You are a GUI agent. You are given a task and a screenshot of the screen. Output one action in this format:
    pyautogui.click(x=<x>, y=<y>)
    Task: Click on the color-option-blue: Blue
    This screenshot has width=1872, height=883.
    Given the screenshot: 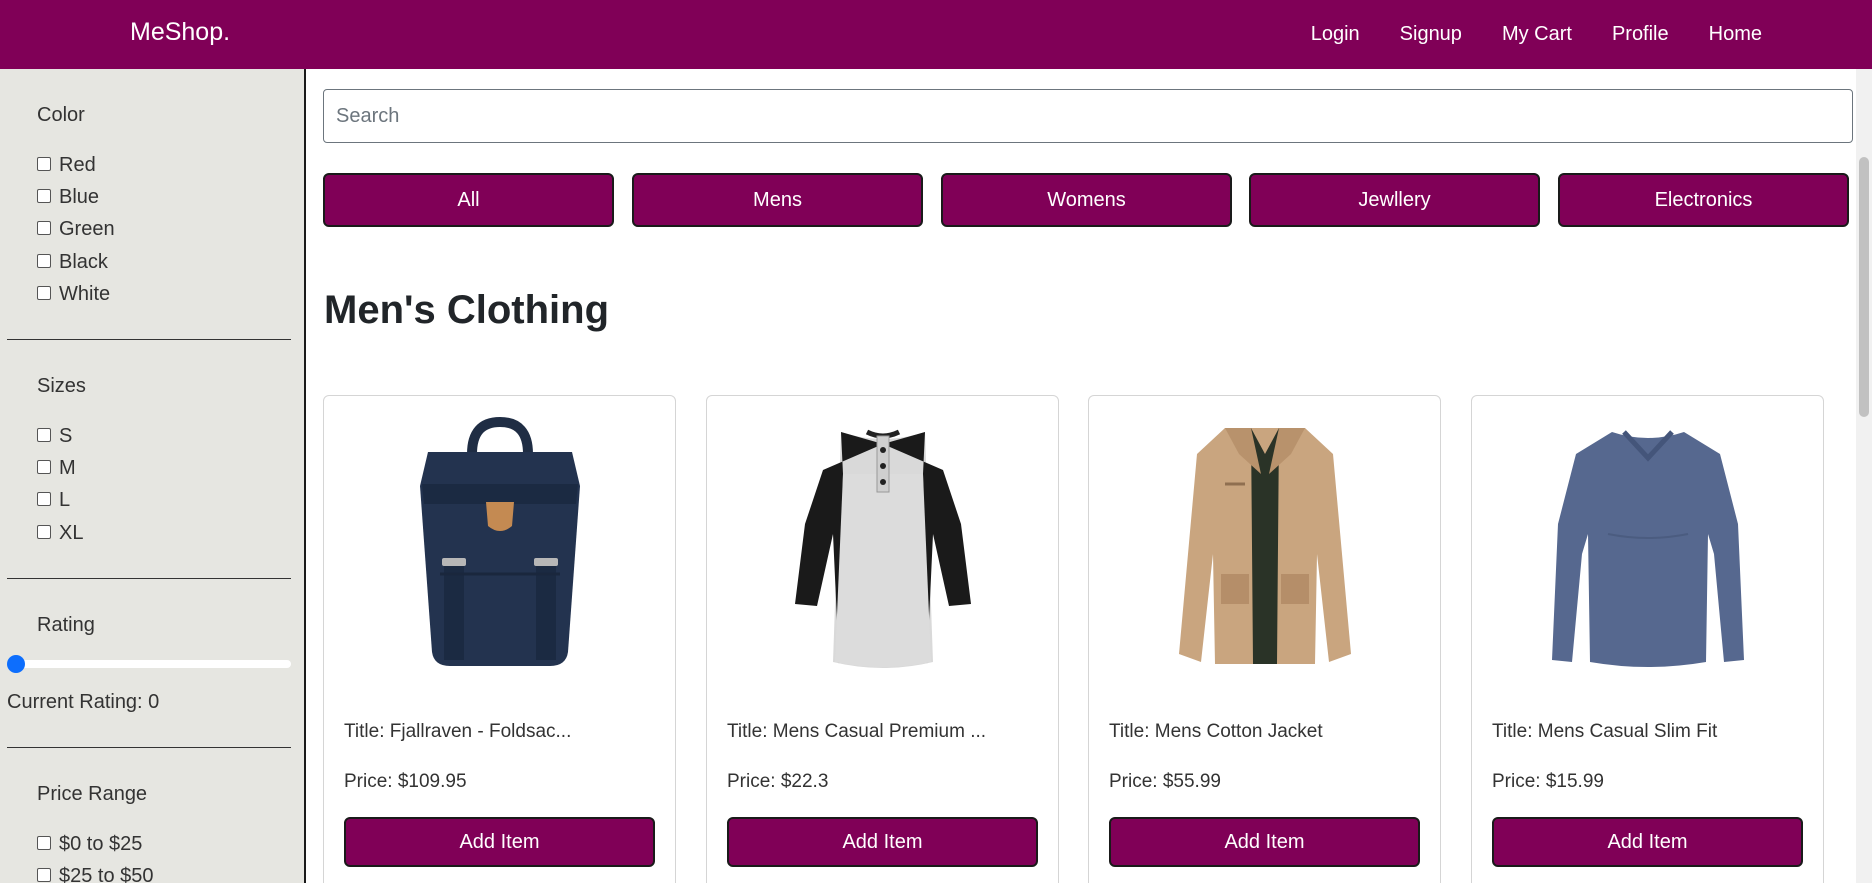 What is the action you would take?
    pyautogui.click(x=68, y=197)
    